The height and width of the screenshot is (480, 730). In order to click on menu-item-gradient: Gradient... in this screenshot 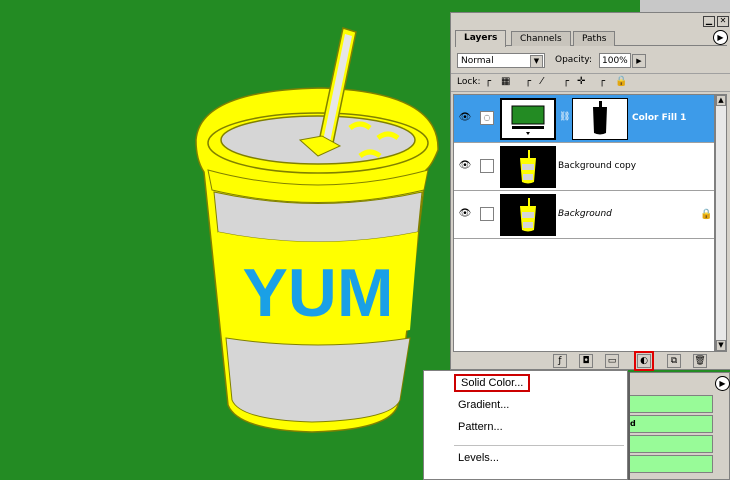, I will do `click(483, 405)`.